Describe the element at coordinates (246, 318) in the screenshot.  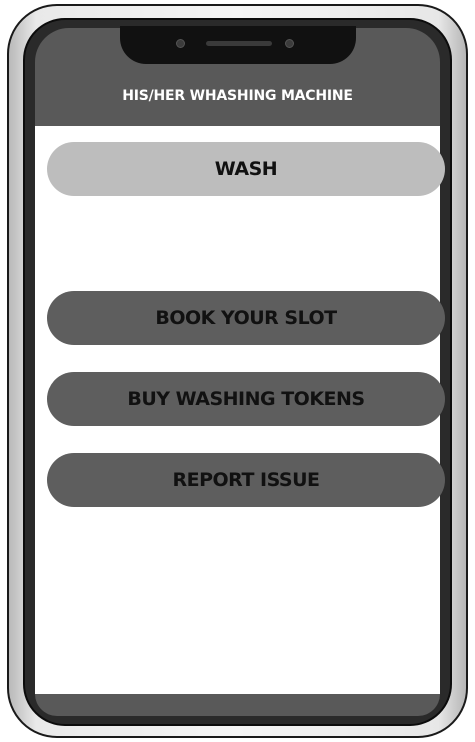
I see `book-slot-button: BOOK YOUR SLOT` at that location.